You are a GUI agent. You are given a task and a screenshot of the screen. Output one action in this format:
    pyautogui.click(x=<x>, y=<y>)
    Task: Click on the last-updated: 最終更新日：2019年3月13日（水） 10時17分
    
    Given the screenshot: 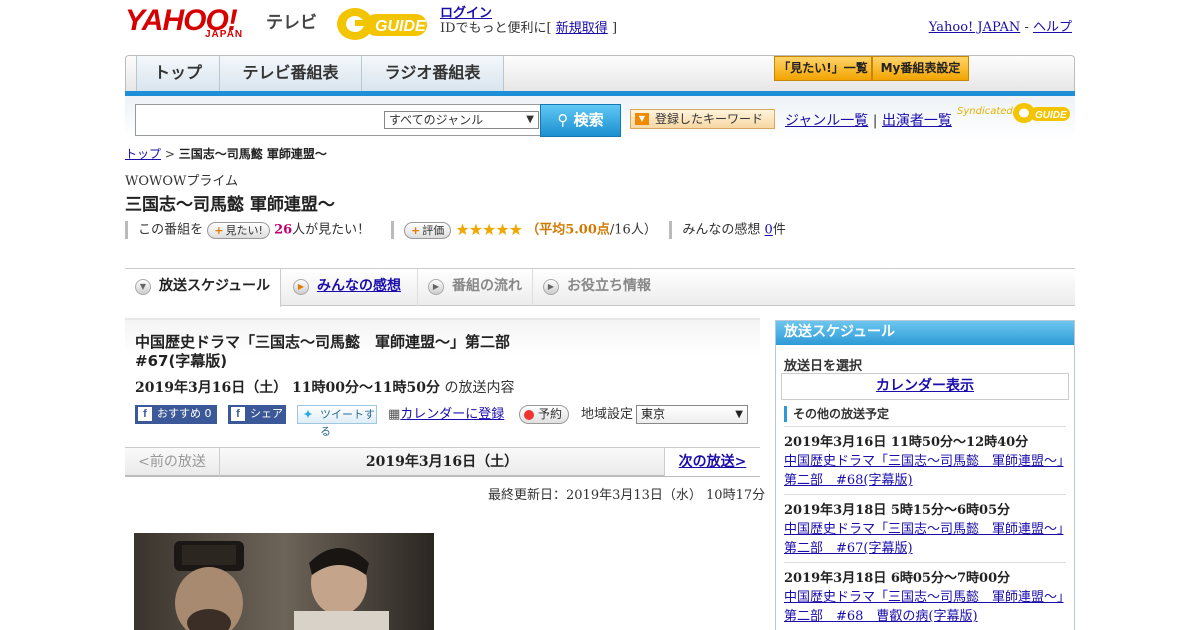 What is the action you would take?
    pyautogui.click(x=627, y=495)
    